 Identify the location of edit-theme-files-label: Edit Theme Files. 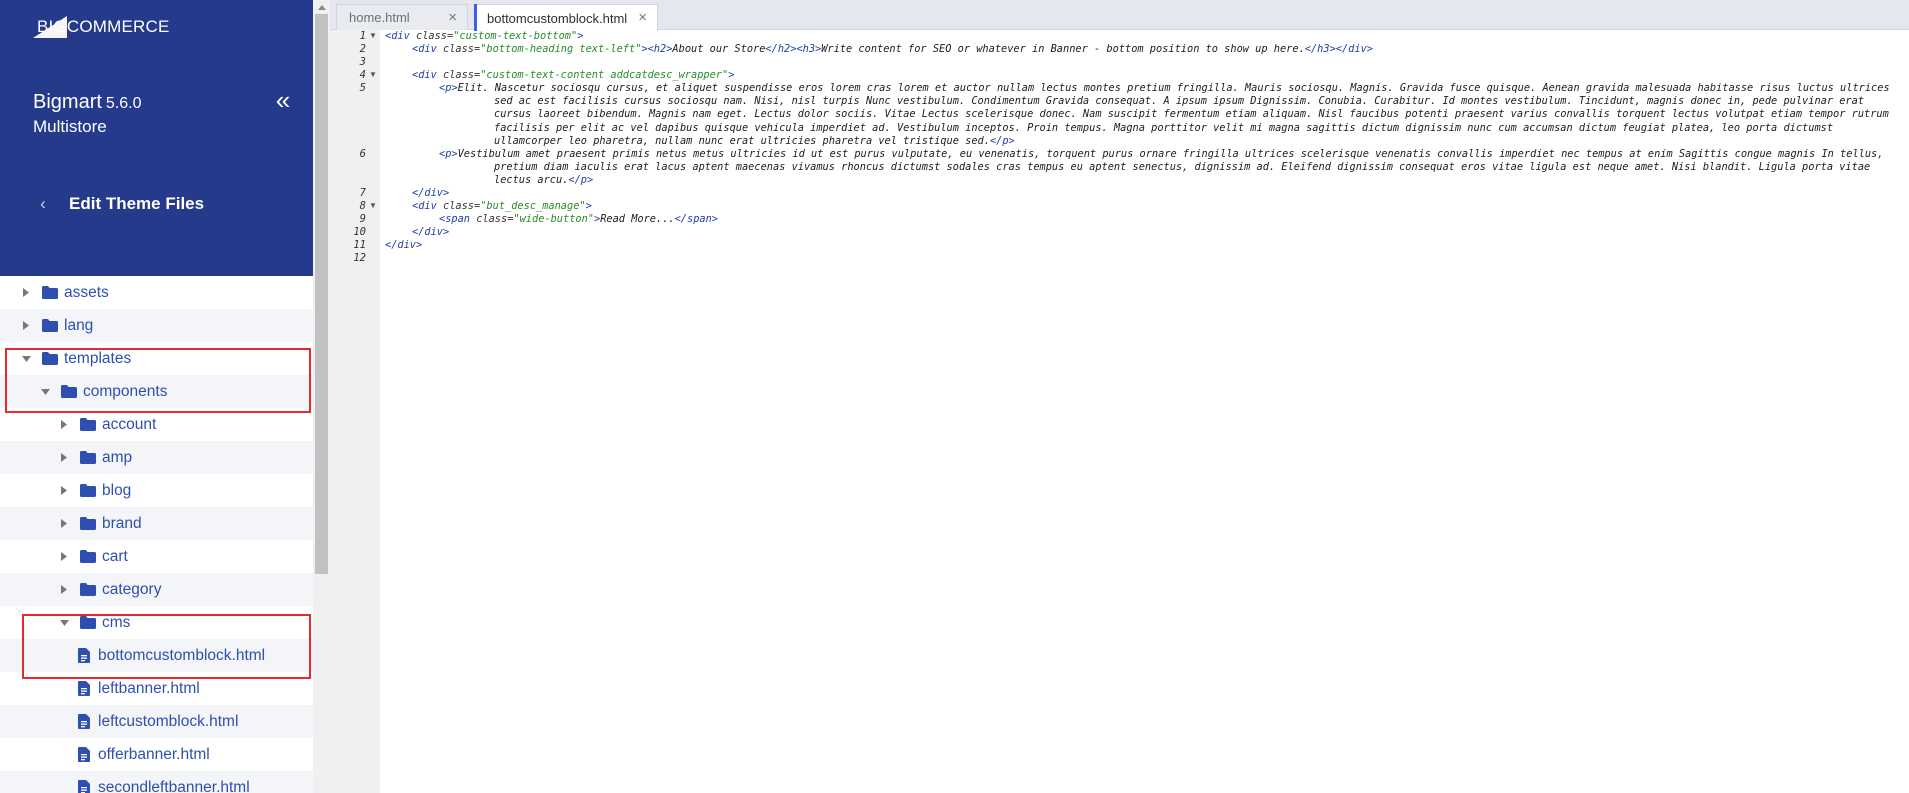
(137, 203).